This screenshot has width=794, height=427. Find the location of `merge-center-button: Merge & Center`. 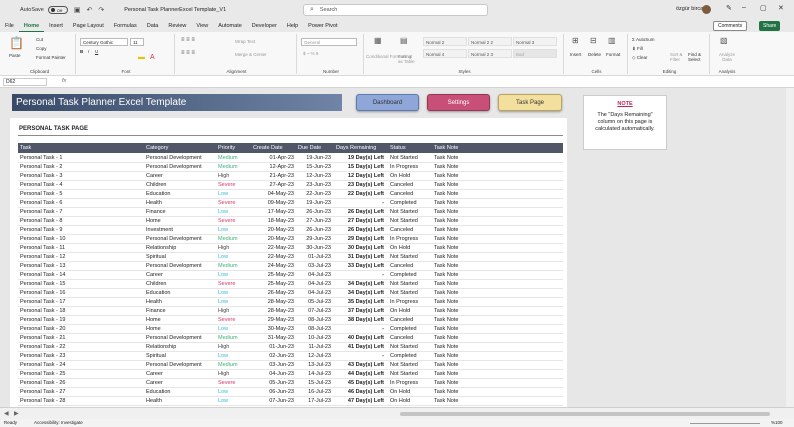

merge-center-button: Merge & Center is located at coordinates (251, 54).